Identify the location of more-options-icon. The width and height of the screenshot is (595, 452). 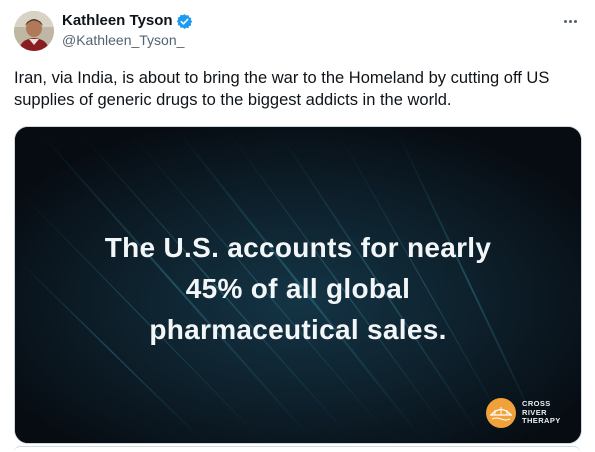
(570, 21).